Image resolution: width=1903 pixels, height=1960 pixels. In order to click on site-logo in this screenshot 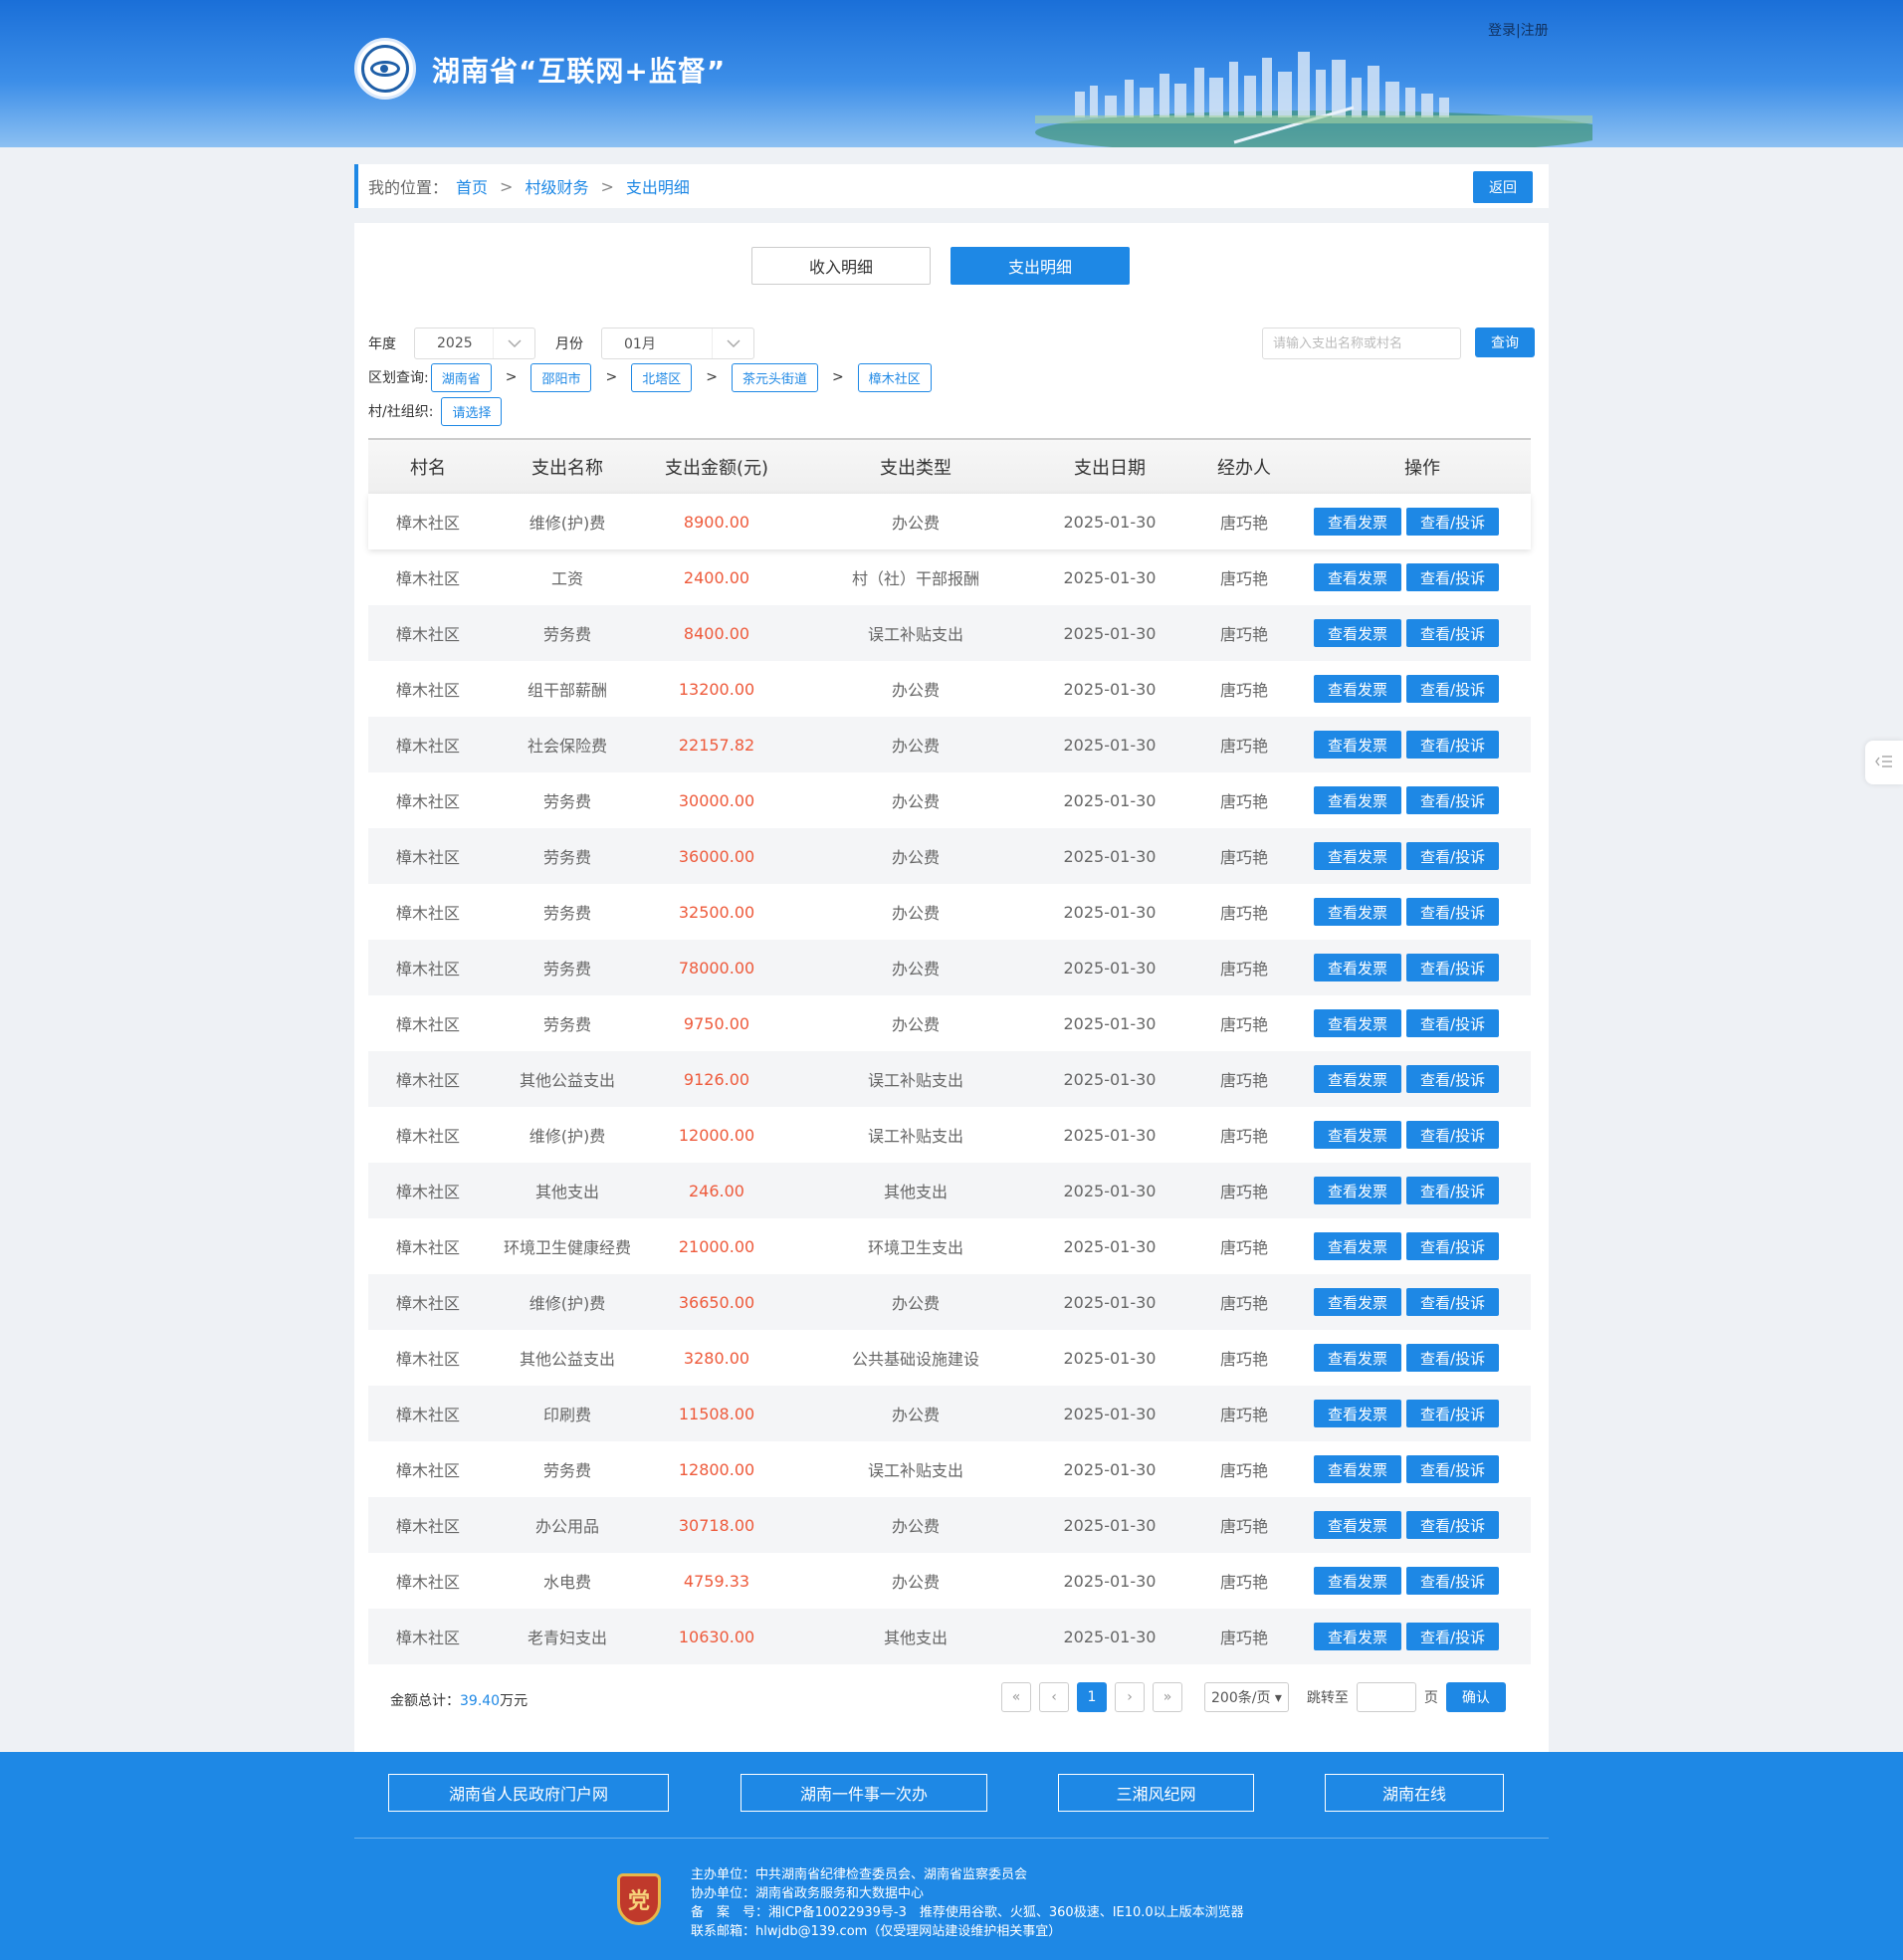, I will do `click(385, 69)`.